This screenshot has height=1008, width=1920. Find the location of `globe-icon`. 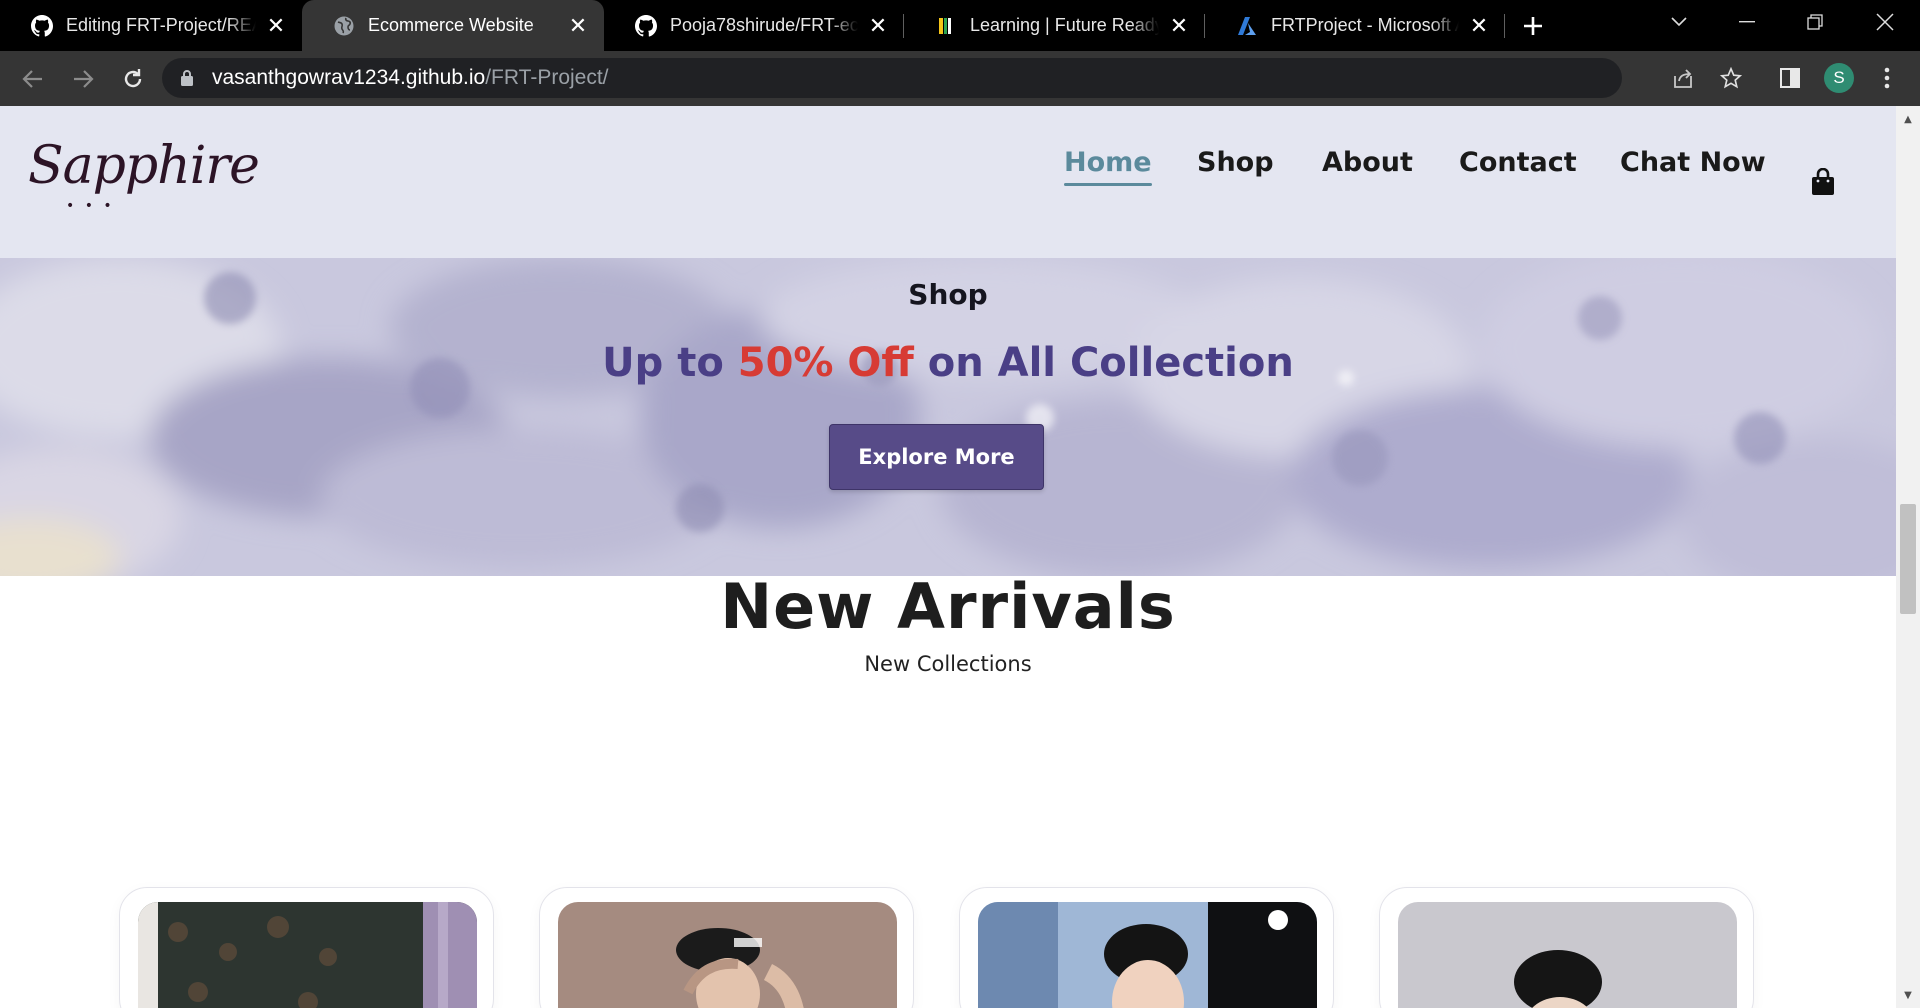

globe-icon is located at coordinates (344, 26).